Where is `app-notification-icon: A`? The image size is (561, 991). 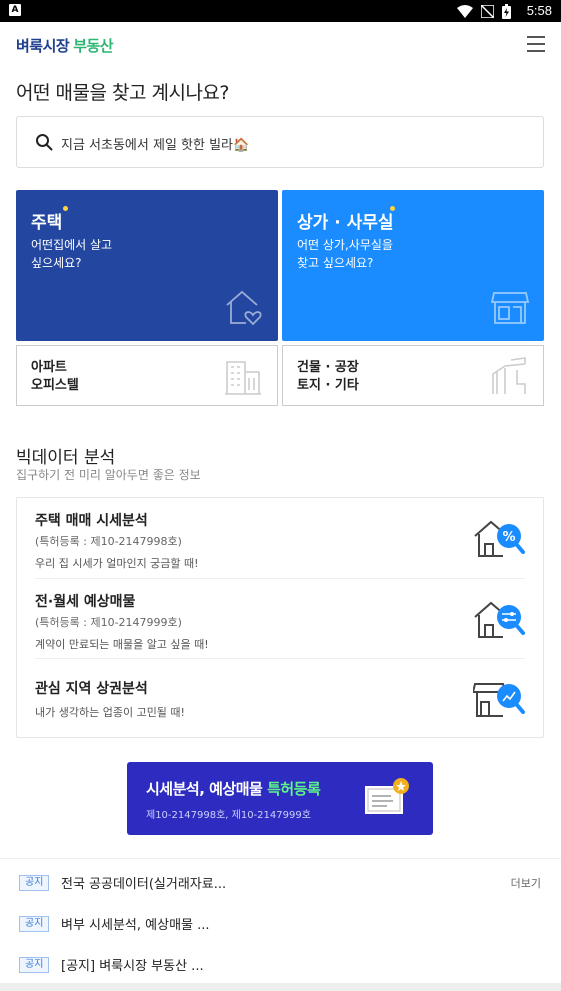 app-notification-icon: A is located at coordinates (15, 10).